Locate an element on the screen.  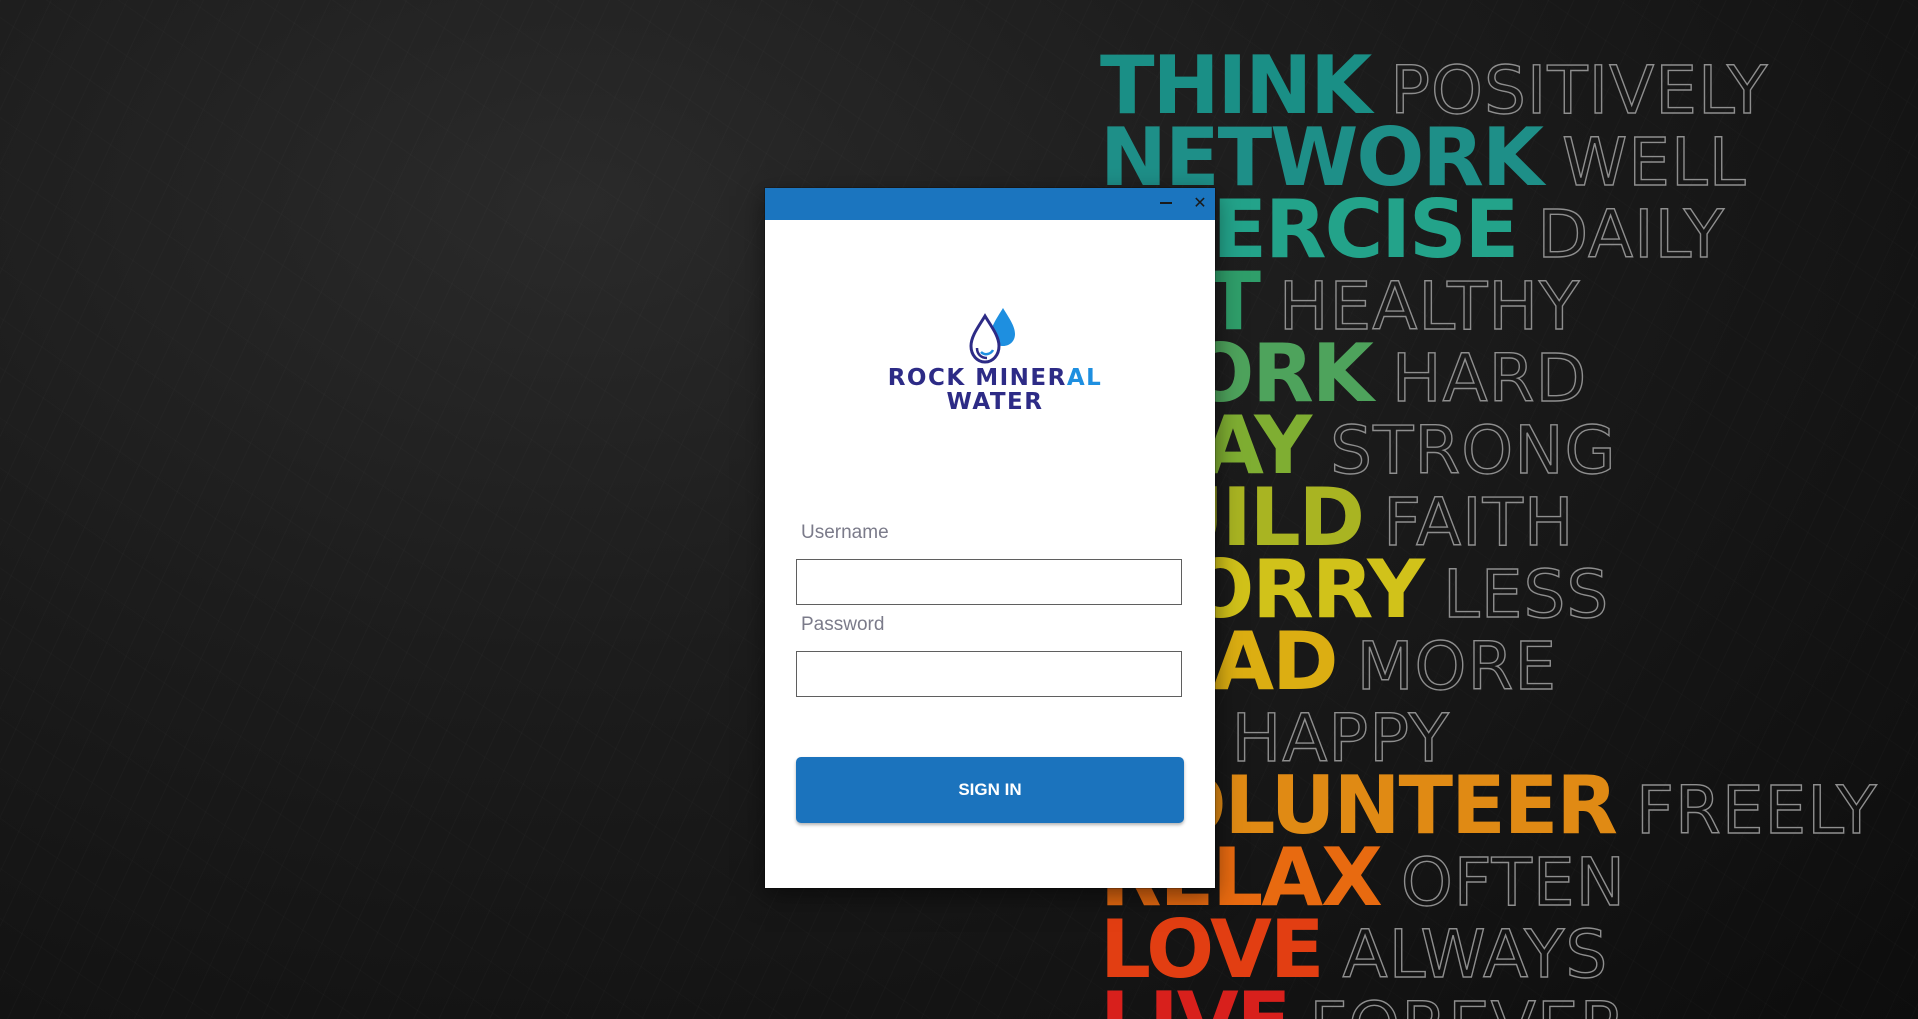
minimize-icon is located at coordinates (1166, 203).